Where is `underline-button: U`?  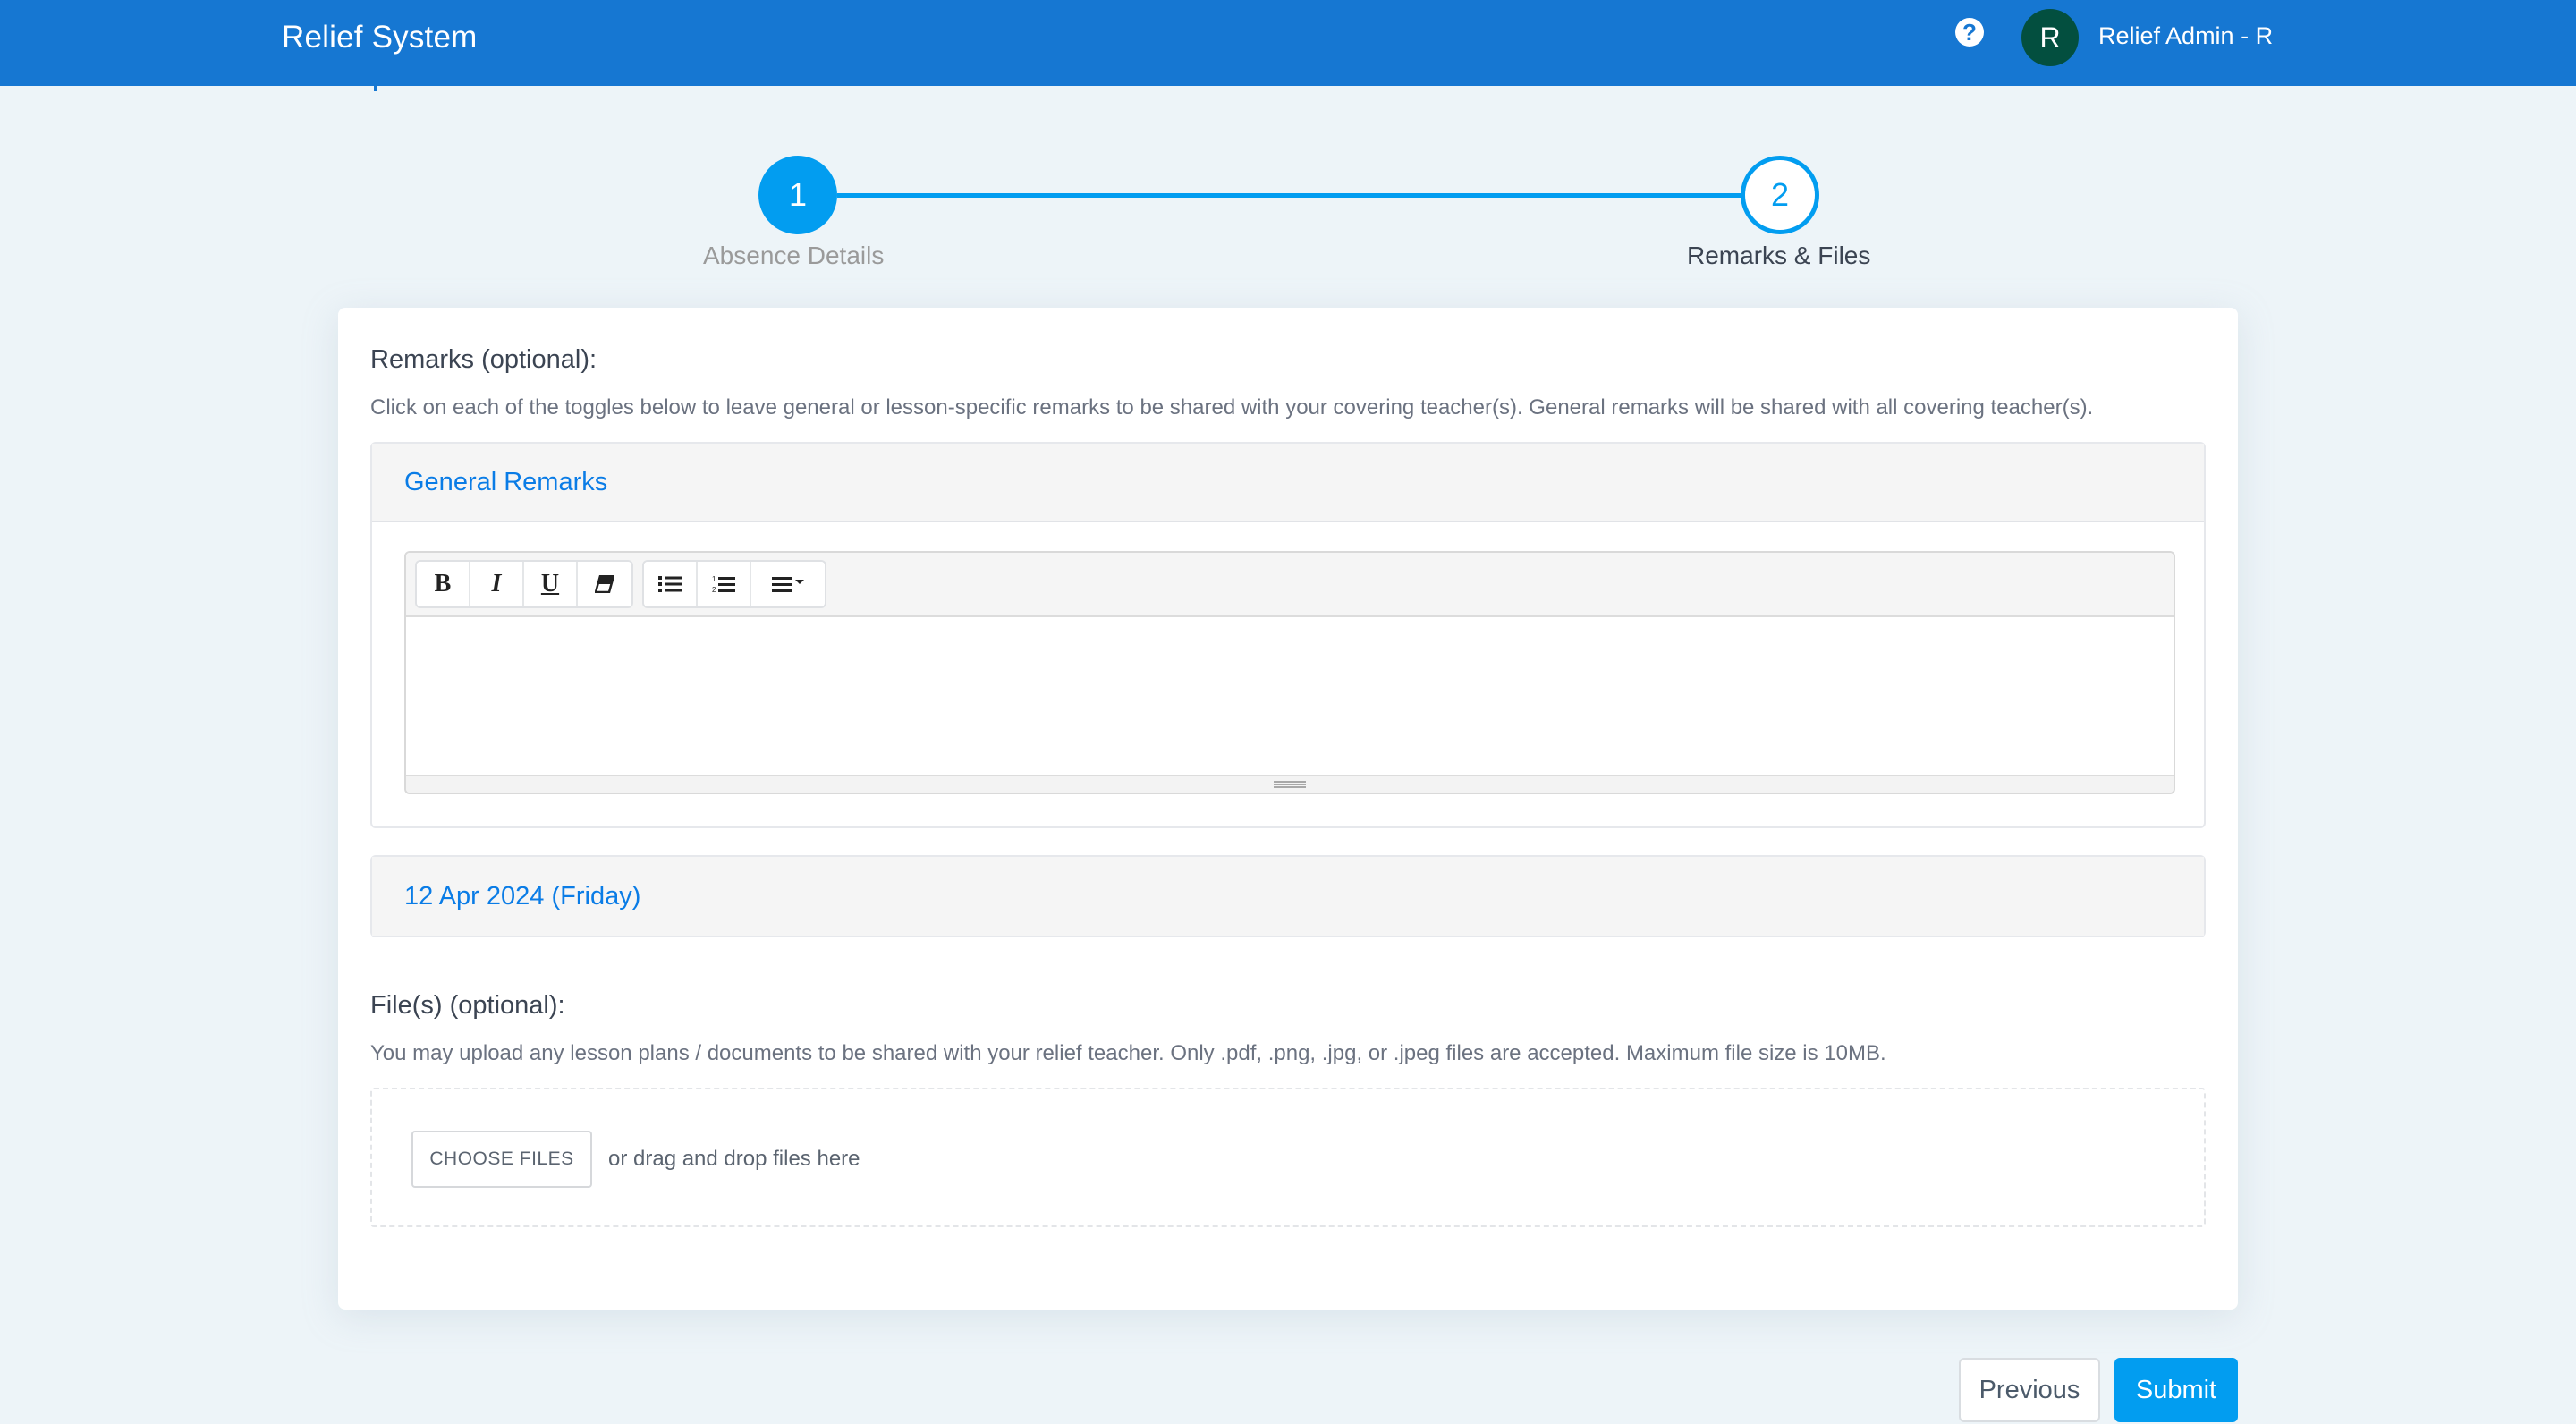 underline-button: U is located at coordinates (551, 584).